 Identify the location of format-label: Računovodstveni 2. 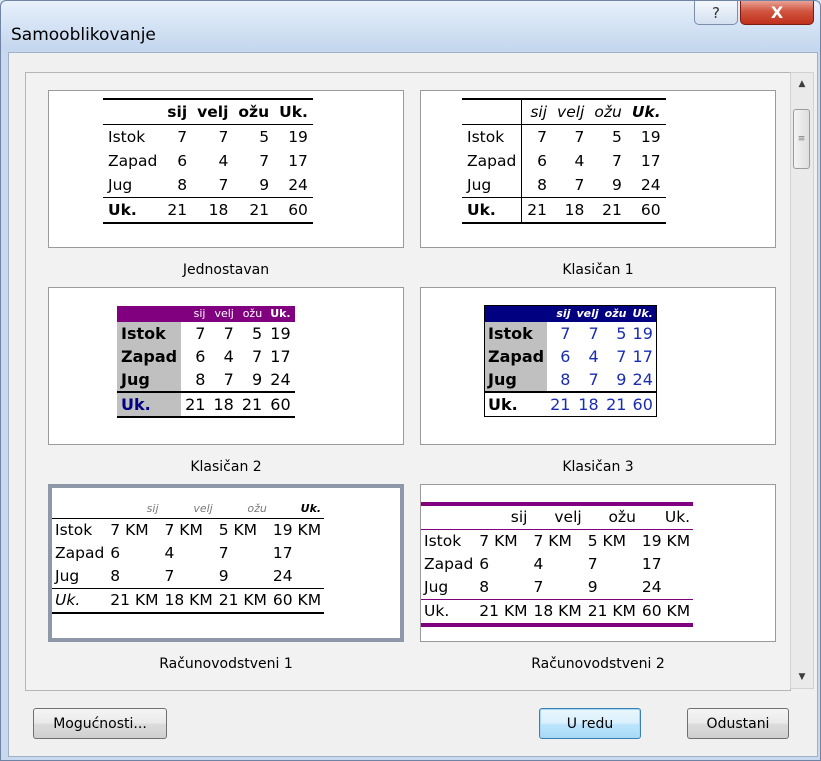
(598, 664).